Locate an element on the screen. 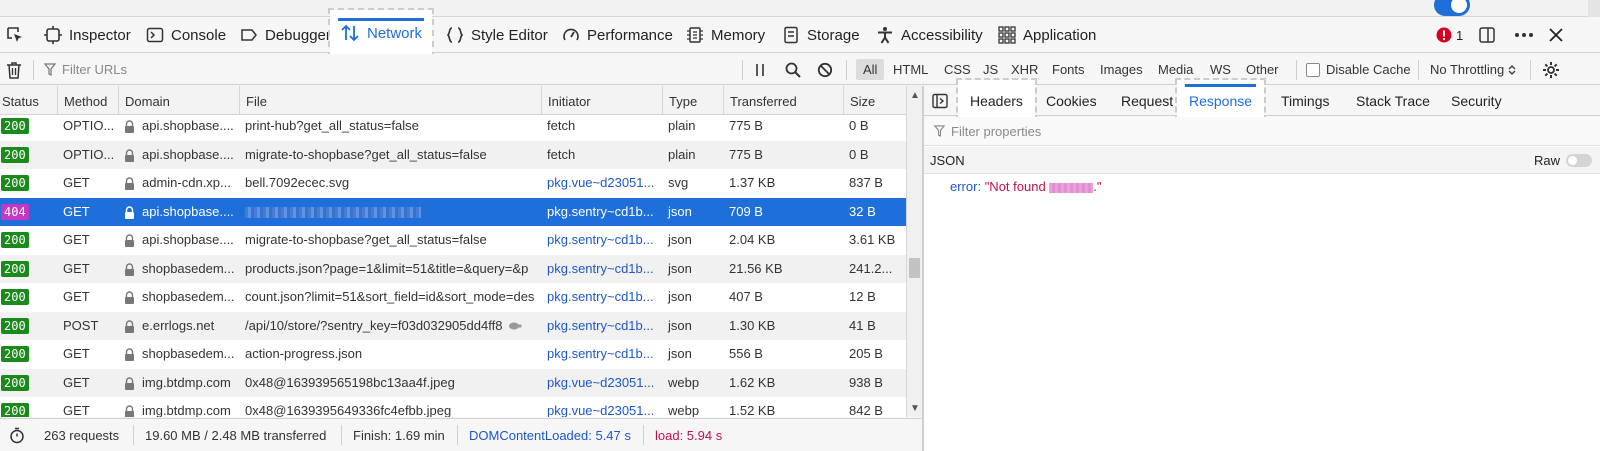 This screenshot has width=1600, height=451. table-scrollbar: ▲ ▼ is located at coordinates (914, 251).